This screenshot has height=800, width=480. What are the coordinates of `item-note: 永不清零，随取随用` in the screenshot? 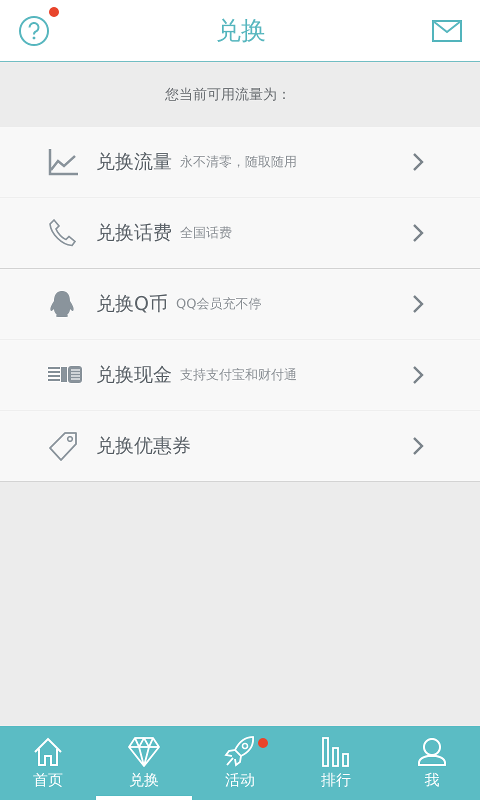 It's located at (238, 162).